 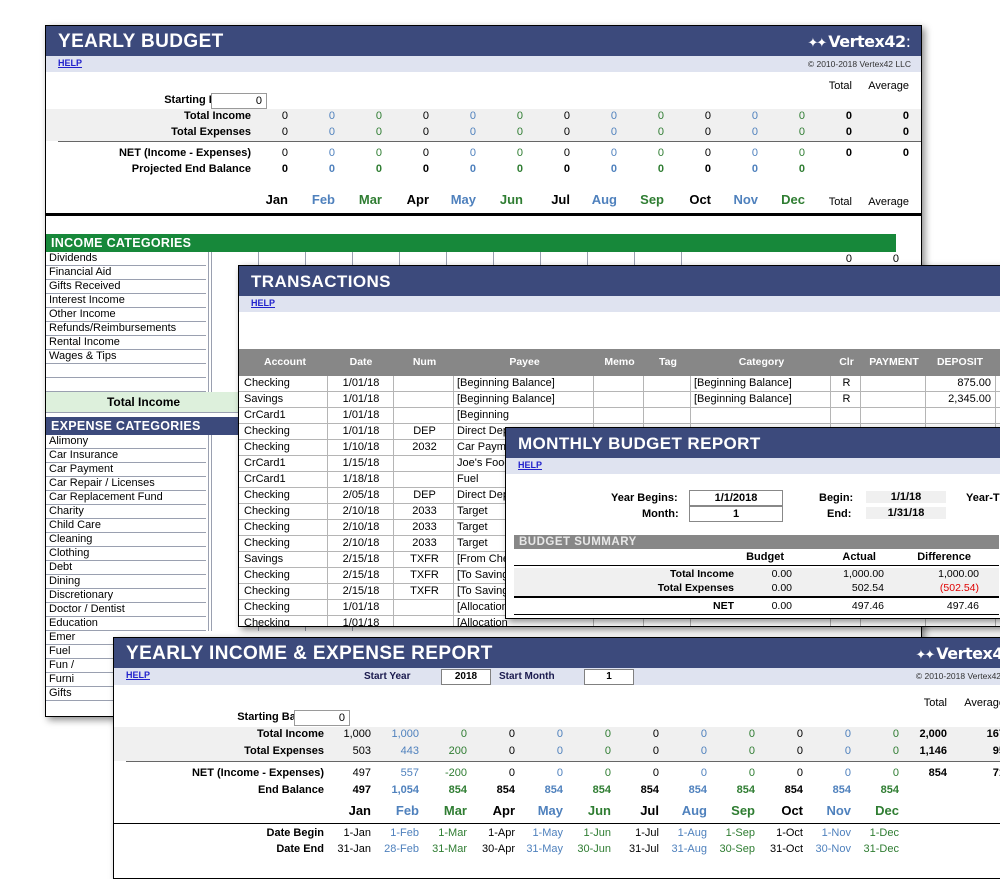 I want to click on year-to-date-label: Year-T, so click(x=983, y=498).